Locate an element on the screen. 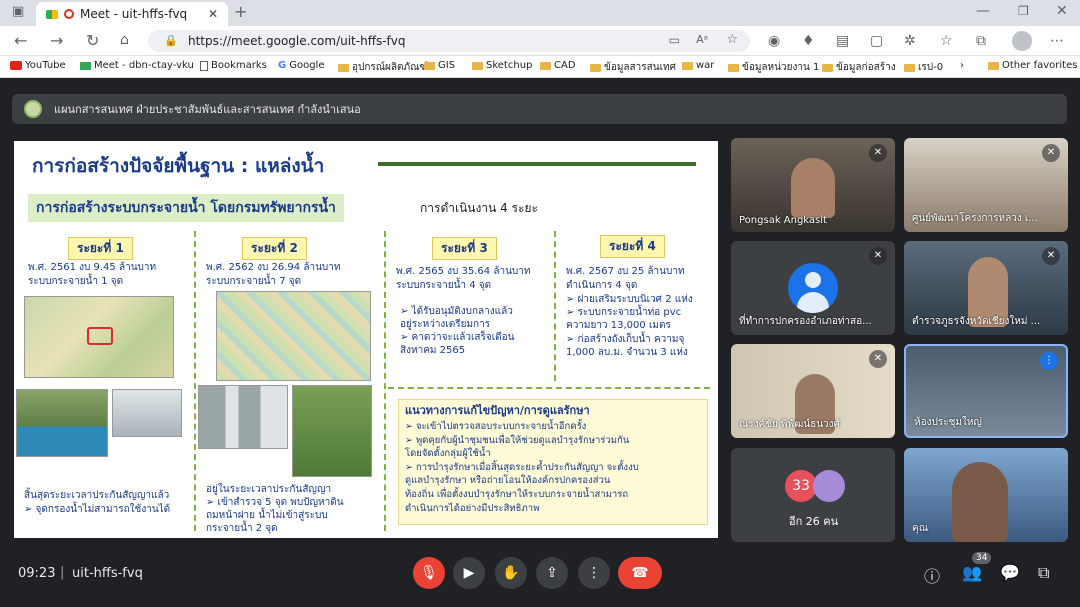  phase-1-label: ระยะที่ 1 is located at coordinates (100, 248).